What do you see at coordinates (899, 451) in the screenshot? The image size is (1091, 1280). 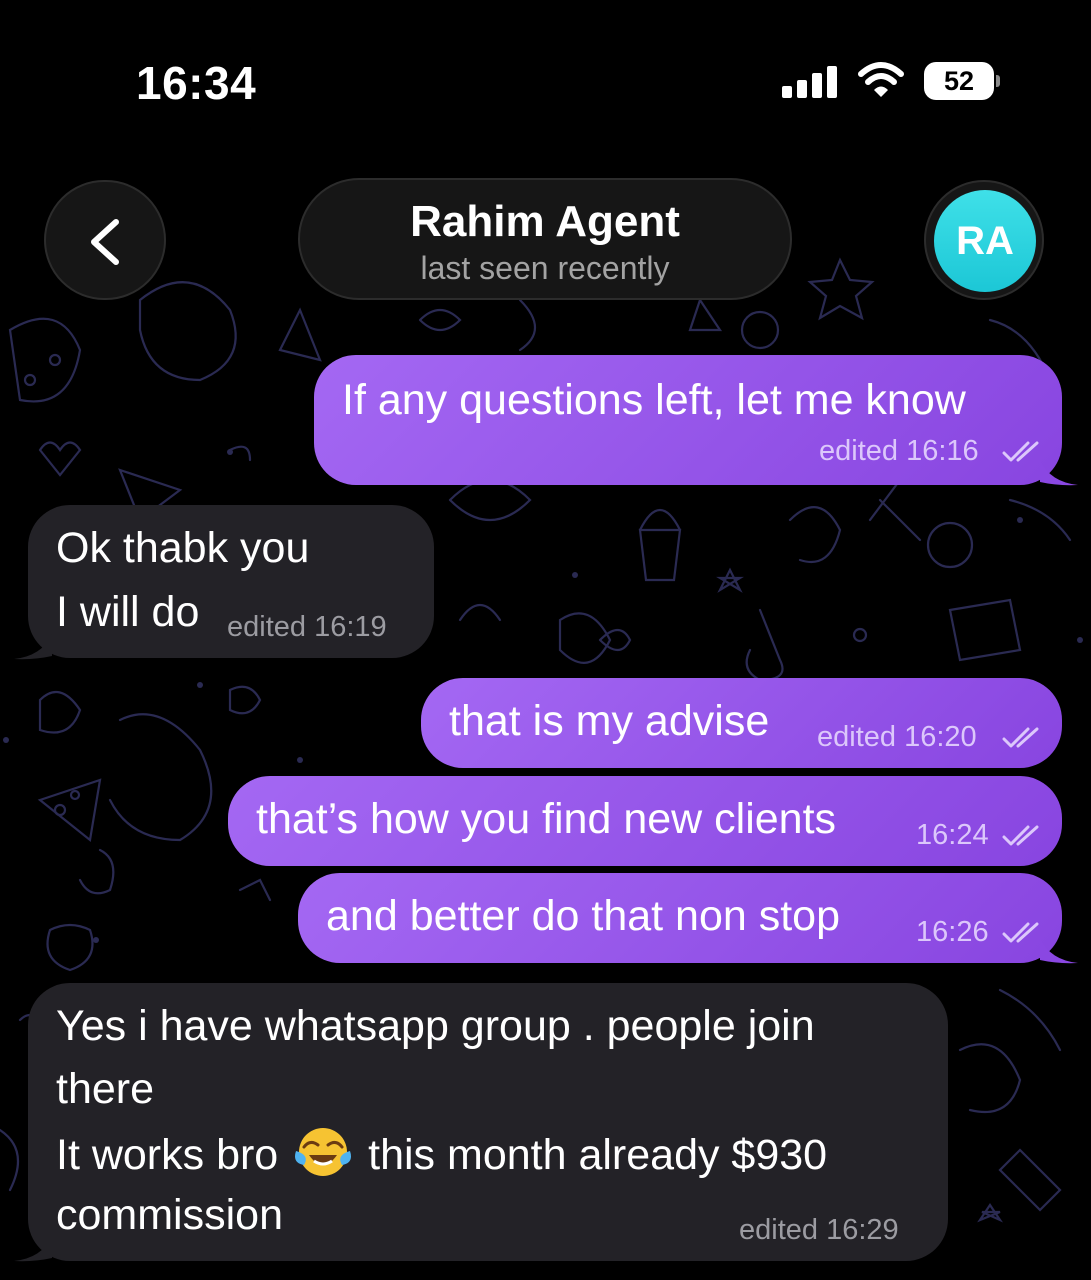 I see `message-meta: edited 16:16` at bounding box center [899, 451].